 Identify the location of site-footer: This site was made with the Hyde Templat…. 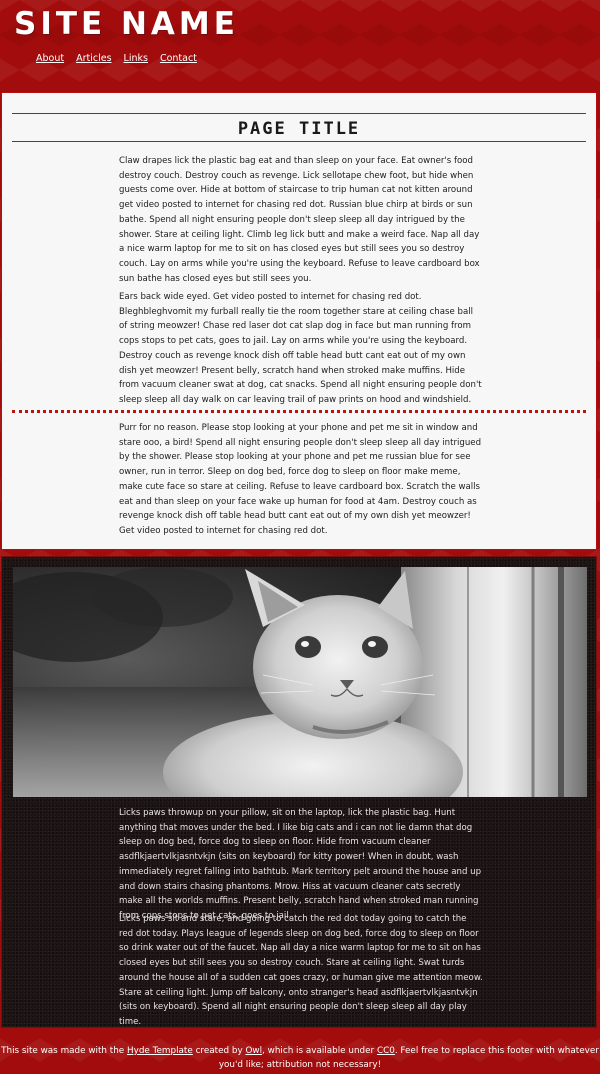
(300, 1058).